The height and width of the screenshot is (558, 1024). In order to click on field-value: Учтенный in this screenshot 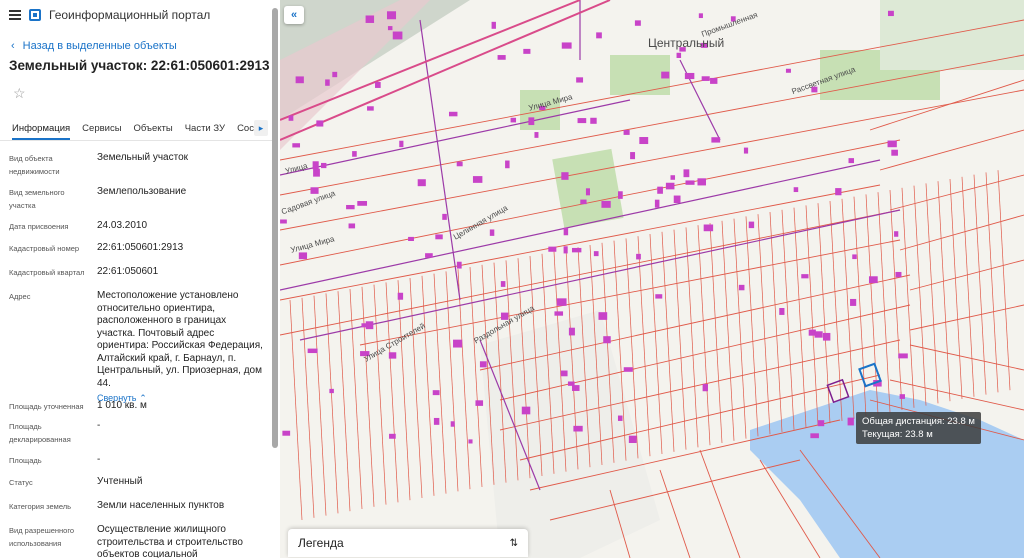, I will do `click(120, 481)`.